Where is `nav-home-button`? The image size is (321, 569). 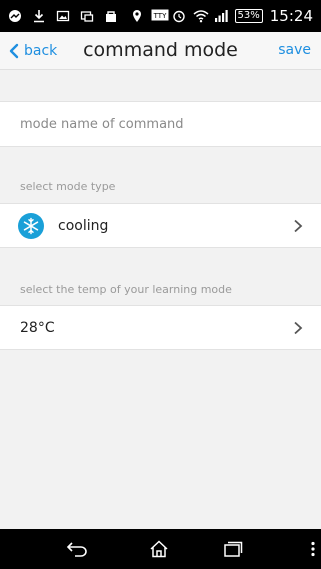
nav-home-button is located at coordinates (159, 549).